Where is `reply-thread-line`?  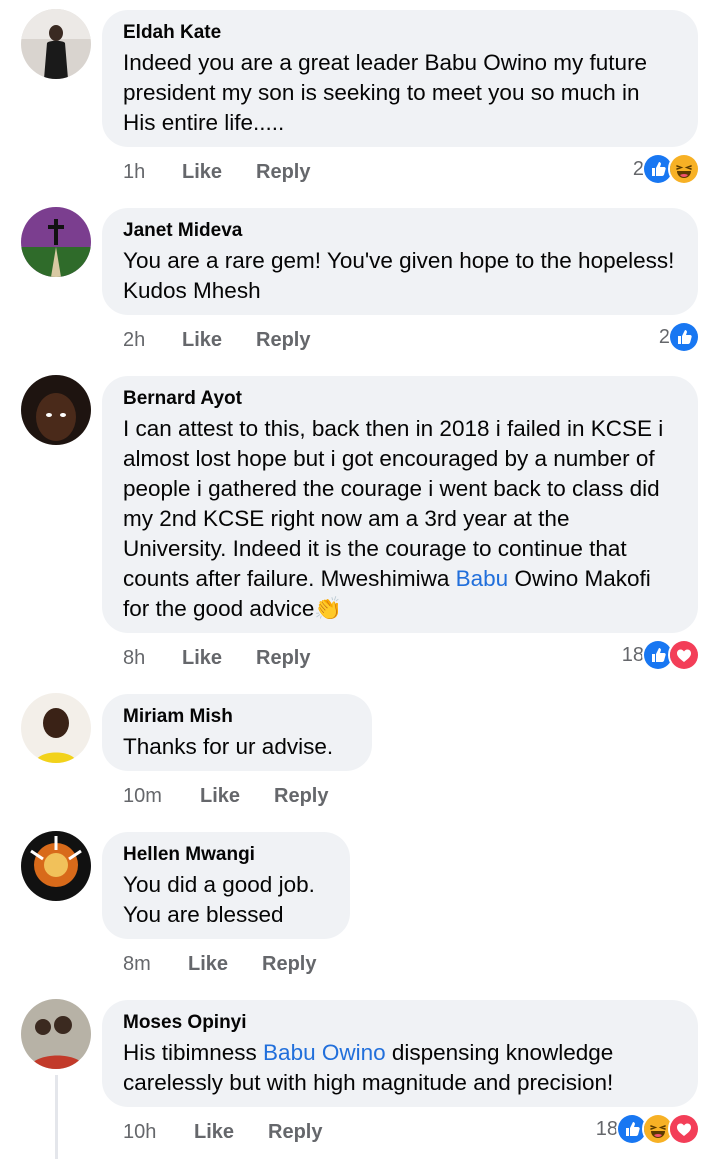 reply-thread-line is located at coordinates (56, 1117).